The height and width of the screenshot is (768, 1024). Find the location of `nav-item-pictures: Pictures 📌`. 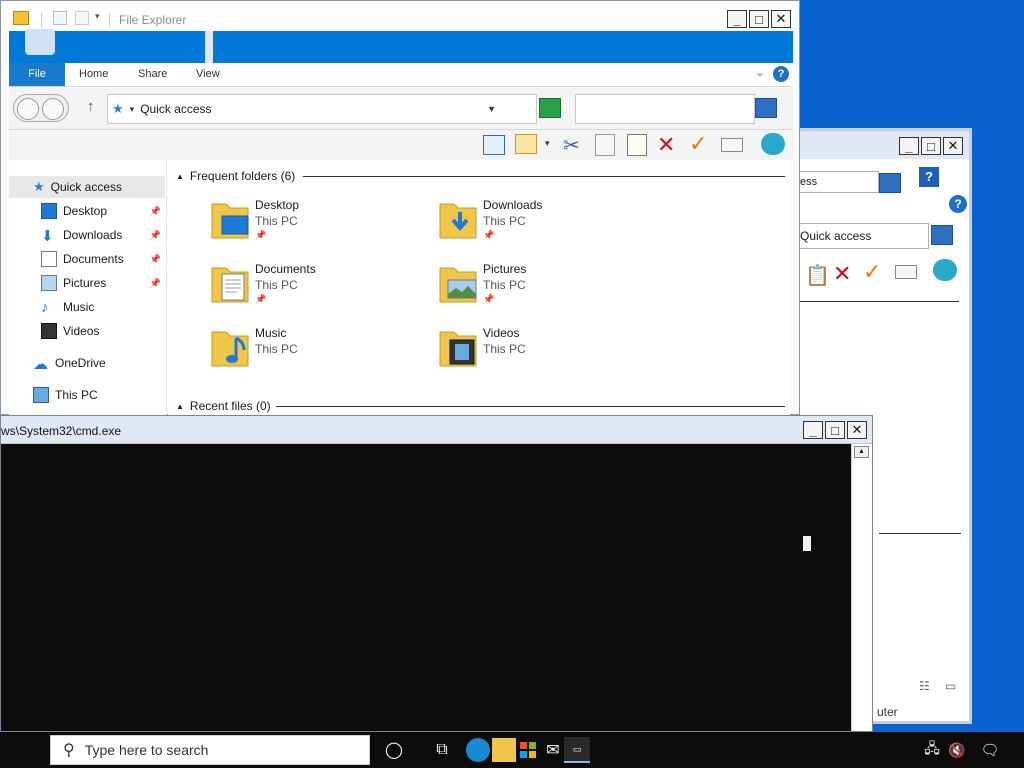

nav-item-pictures: Pictures 📌 is located at coordinates (87, 283).